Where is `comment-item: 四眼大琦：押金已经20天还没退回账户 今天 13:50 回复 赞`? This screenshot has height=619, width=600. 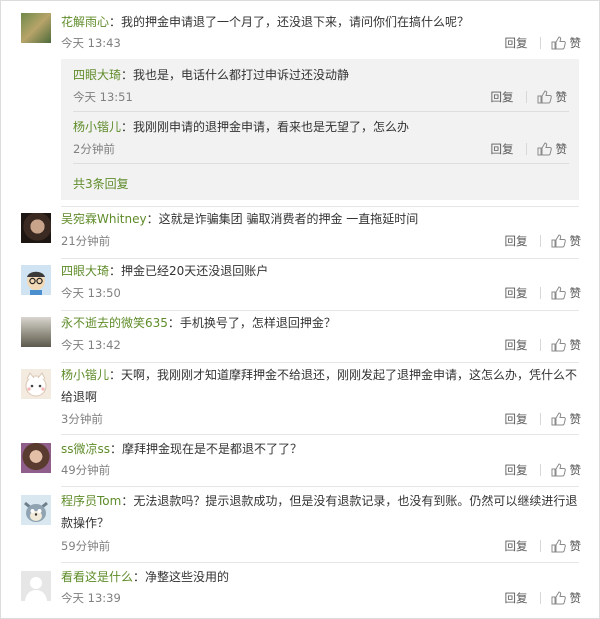 comment-item: 四眼大琦：押金已经20天还没退回账户 今天 13:50 回复 赞 is located at coordinates (300, 285).